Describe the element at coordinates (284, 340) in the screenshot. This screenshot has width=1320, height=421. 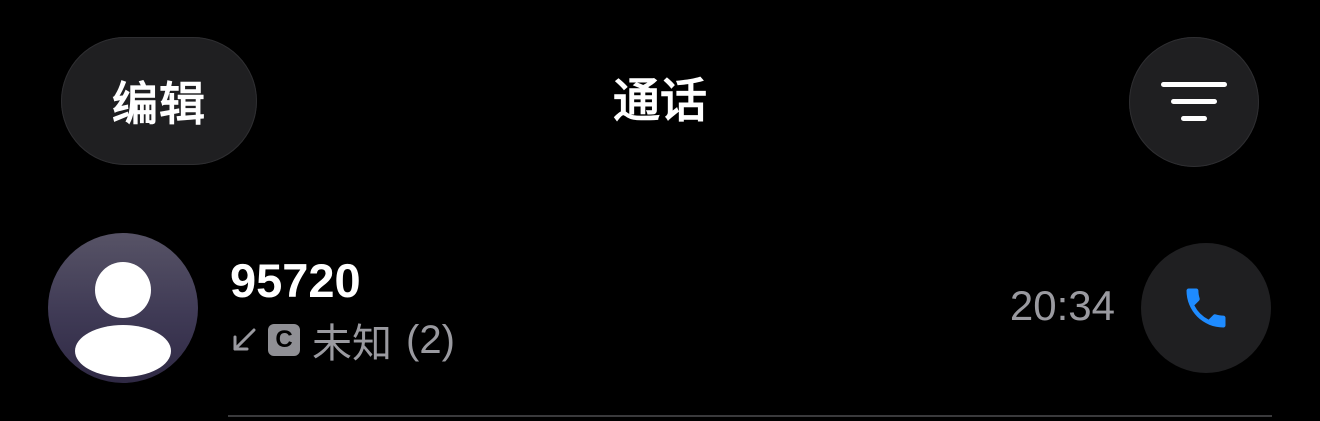
I see `sim-badge: C` at that location.